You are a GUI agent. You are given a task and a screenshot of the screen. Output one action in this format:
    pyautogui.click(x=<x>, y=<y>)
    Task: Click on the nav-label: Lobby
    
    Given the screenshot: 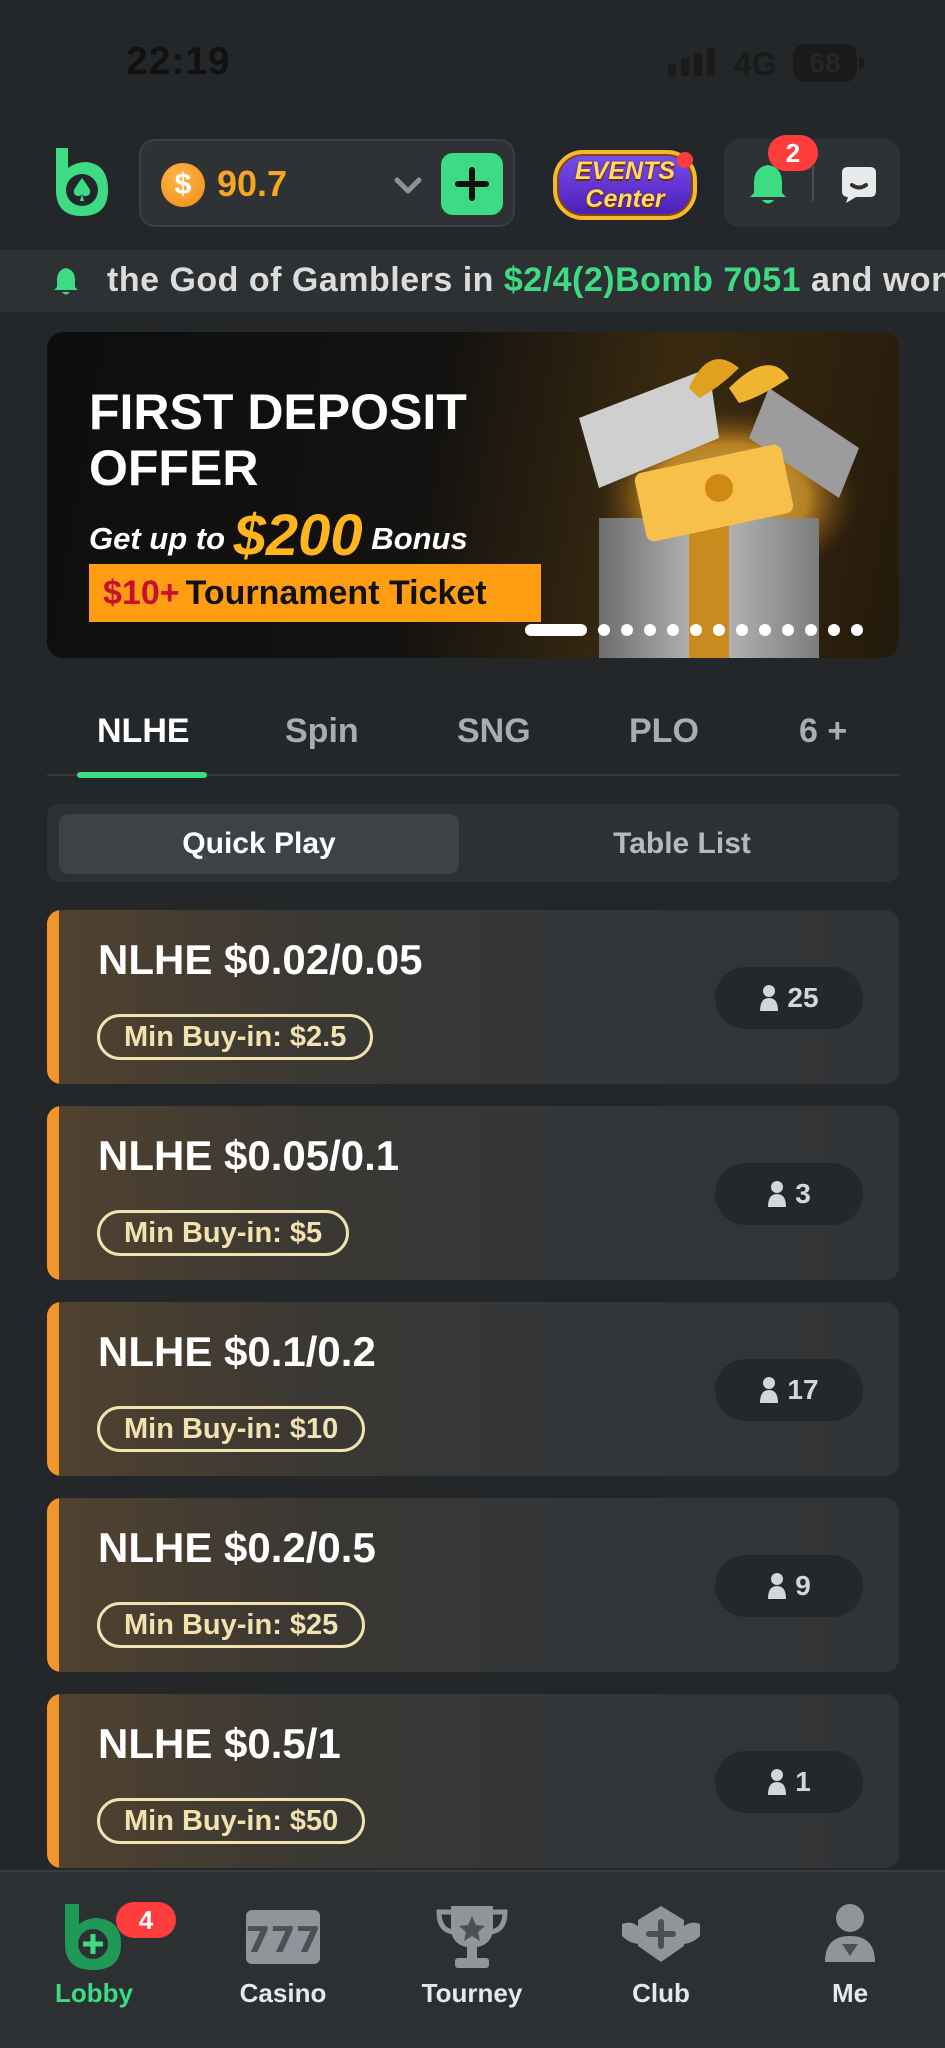 What is the action you would take?
    pyautogui.click(x=94, y=1993)
    